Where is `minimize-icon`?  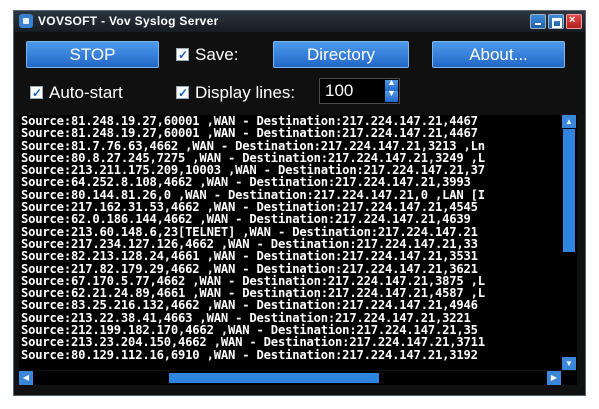 minimize-icon is located at coordinates (538, 24).